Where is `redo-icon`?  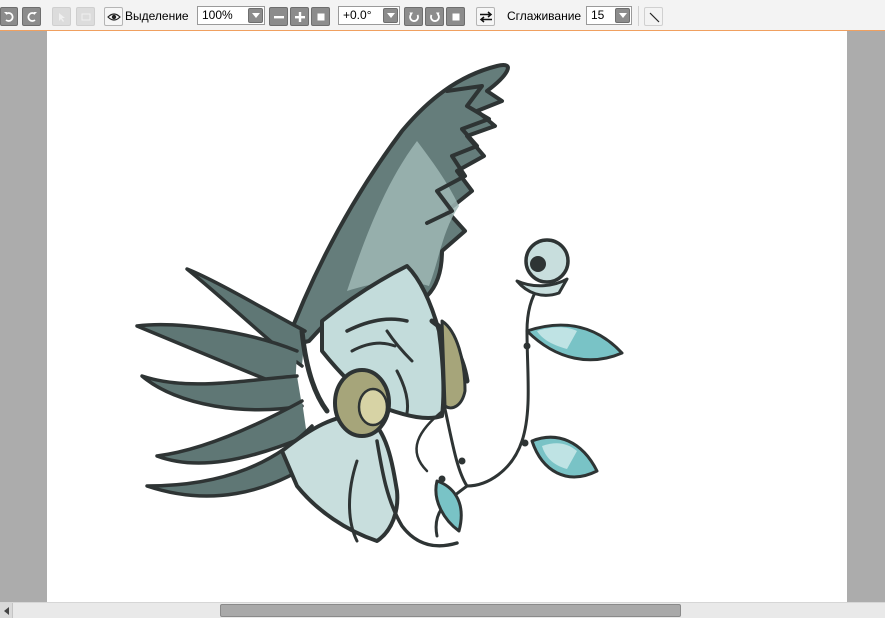 redo-icon is located at coordinates (31, 16).